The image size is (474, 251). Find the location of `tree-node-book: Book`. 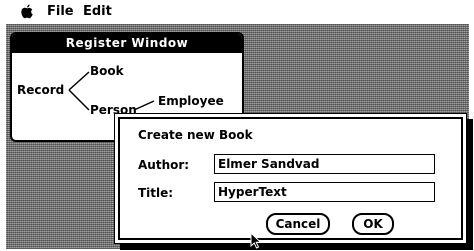

tree-node-book: Book is located at coordinates (107, 71).